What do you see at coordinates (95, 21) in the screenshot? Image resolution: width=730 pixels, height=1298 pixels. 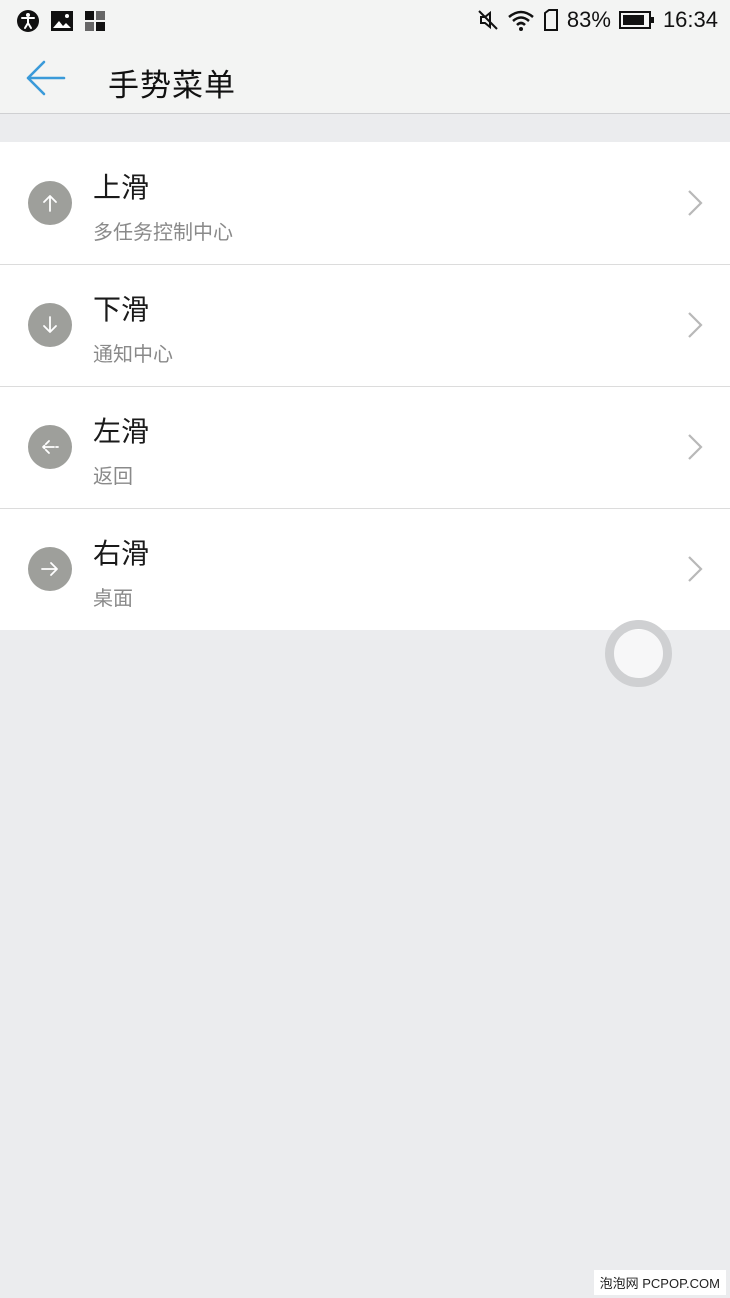 I see `app-grid-icon` at bounding box center [95, 21].